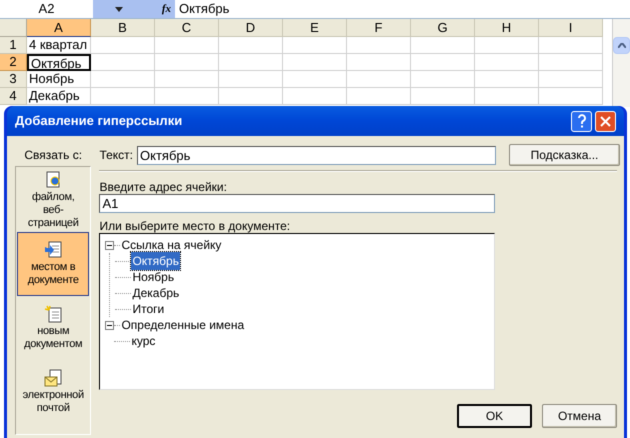 This screenshot has height=438, width=630. What do you see at coordinates (316, 155) in the screenshot?
I see `text-field: Октябрь` at bounding box center [316, 155].